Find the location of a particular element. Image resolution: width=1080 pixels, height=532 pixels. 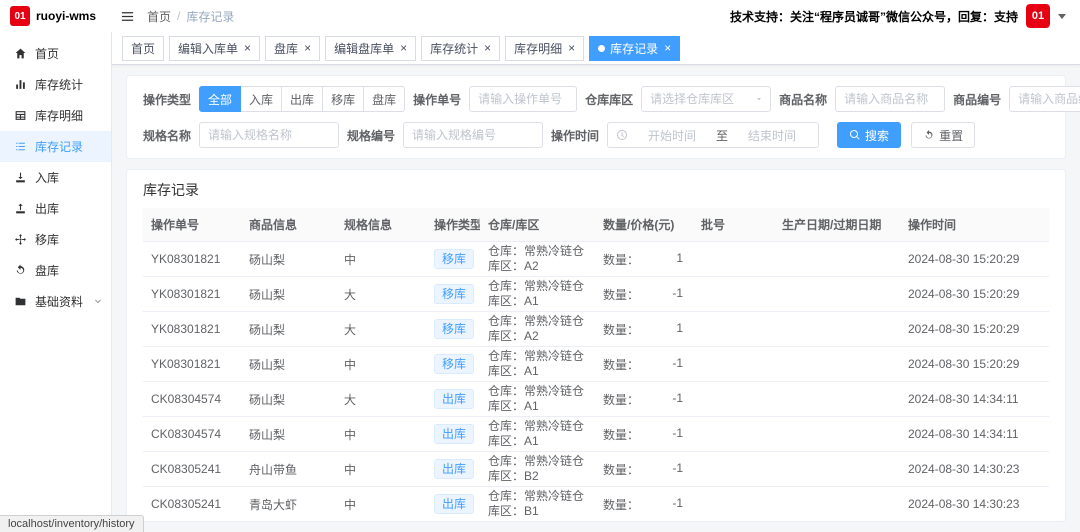

chevron-down-icon is located at coordinates (98, 302).